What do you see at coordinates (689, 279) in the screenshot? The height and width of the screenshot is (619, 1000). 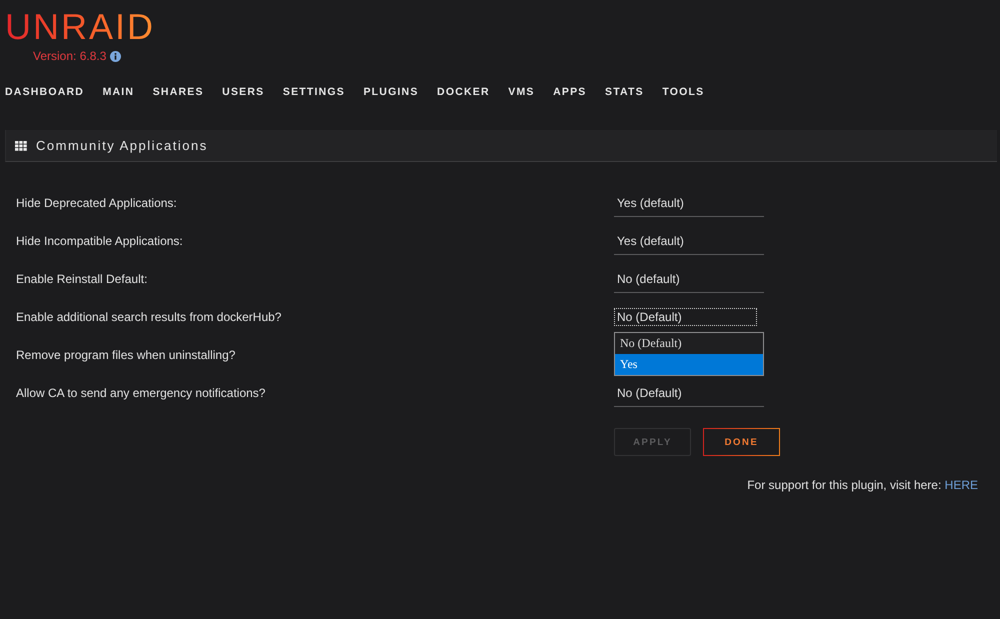 I see `select-field: No (default)` at bounding box center [689, 279].